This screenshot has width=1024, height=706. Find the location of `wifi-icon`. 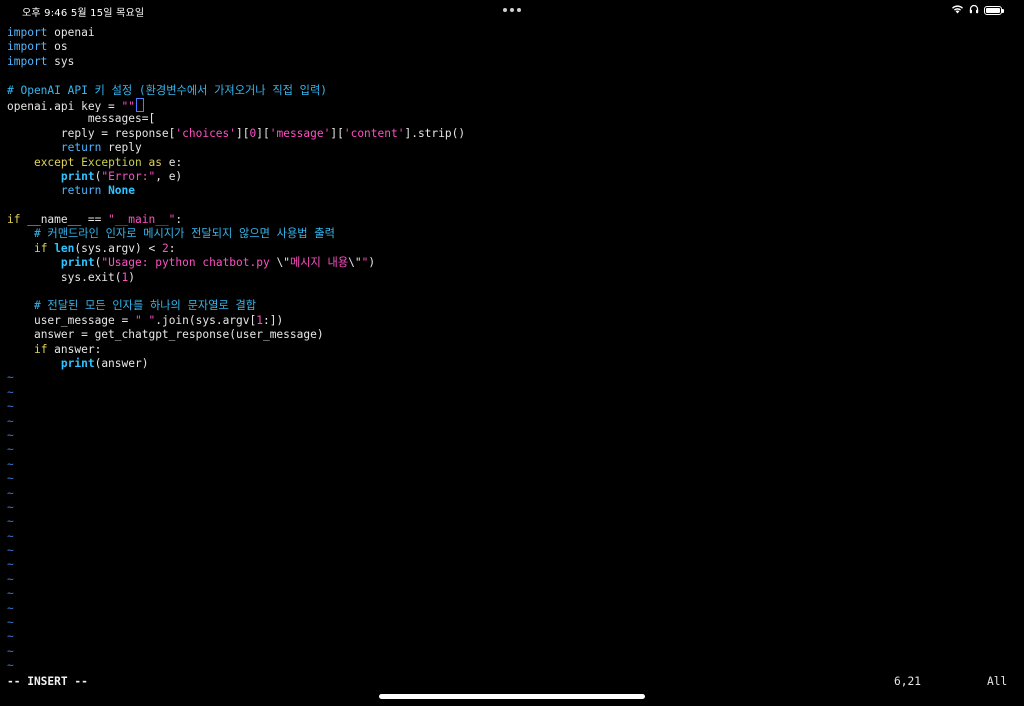

wifi-icon is located at coordinates (957, 10).